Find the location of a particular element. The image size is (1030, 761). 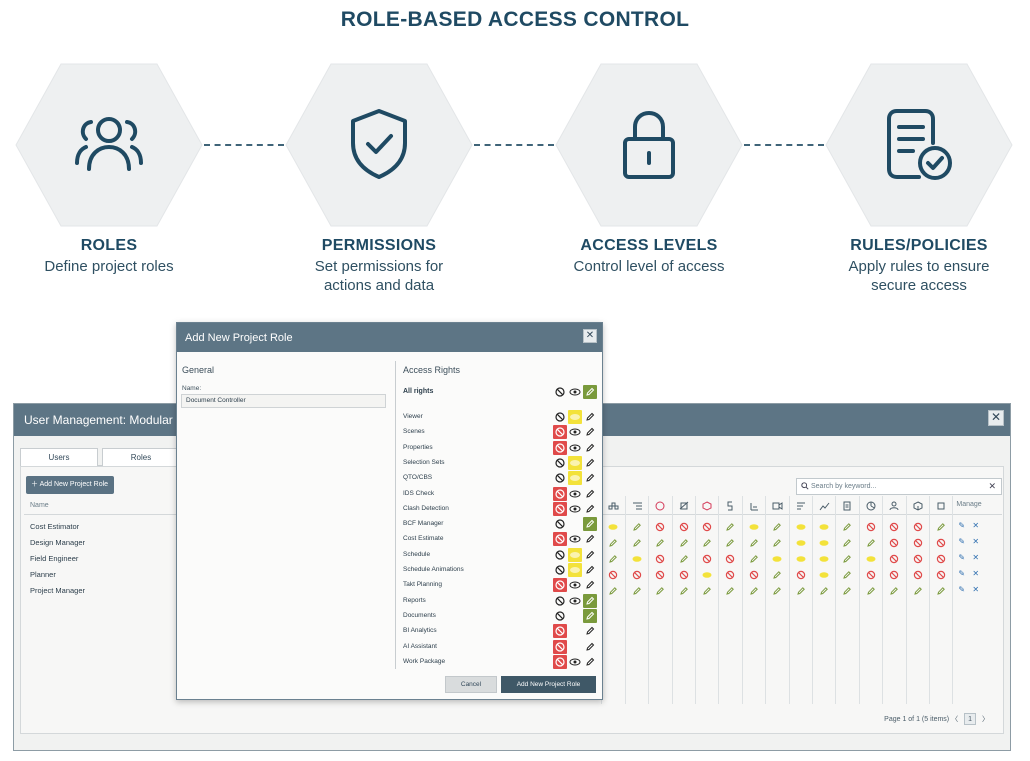

dialog-close-button: ✕ is located at coordinates (590, 336).